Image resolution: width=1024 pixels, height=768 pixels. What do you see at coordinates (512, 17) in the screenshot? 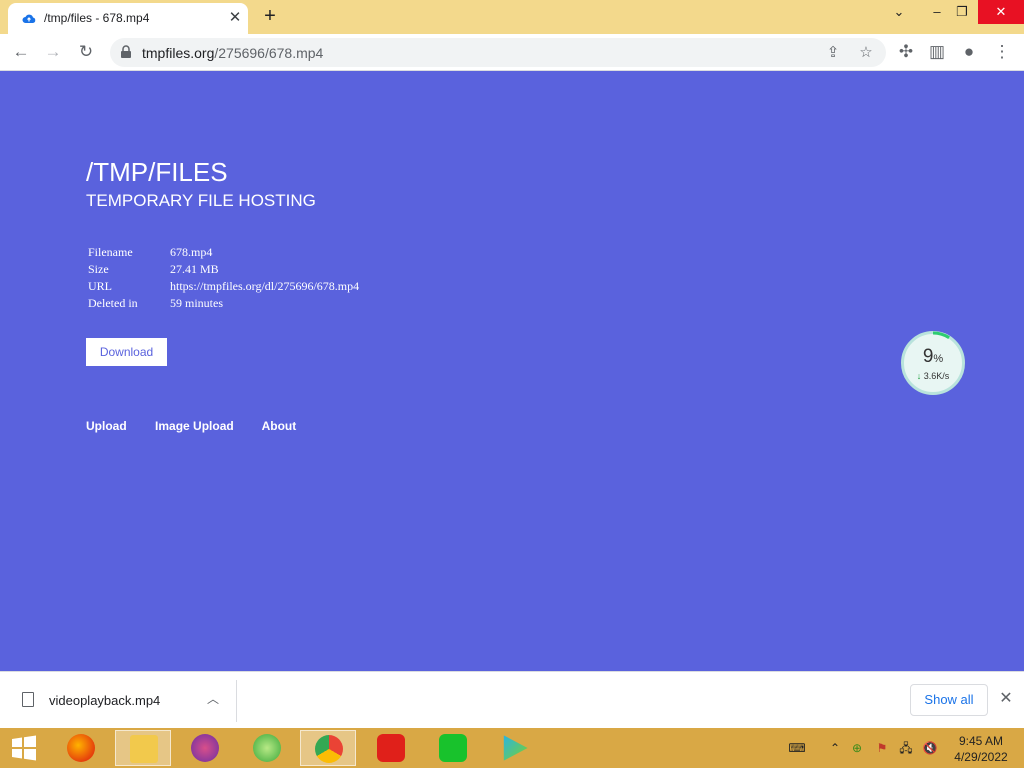
I see `tab-strip: /tmp/files - 678.mp4 ✕ + ⌄ – ❐ ✕` at bounding box center [512, 17].